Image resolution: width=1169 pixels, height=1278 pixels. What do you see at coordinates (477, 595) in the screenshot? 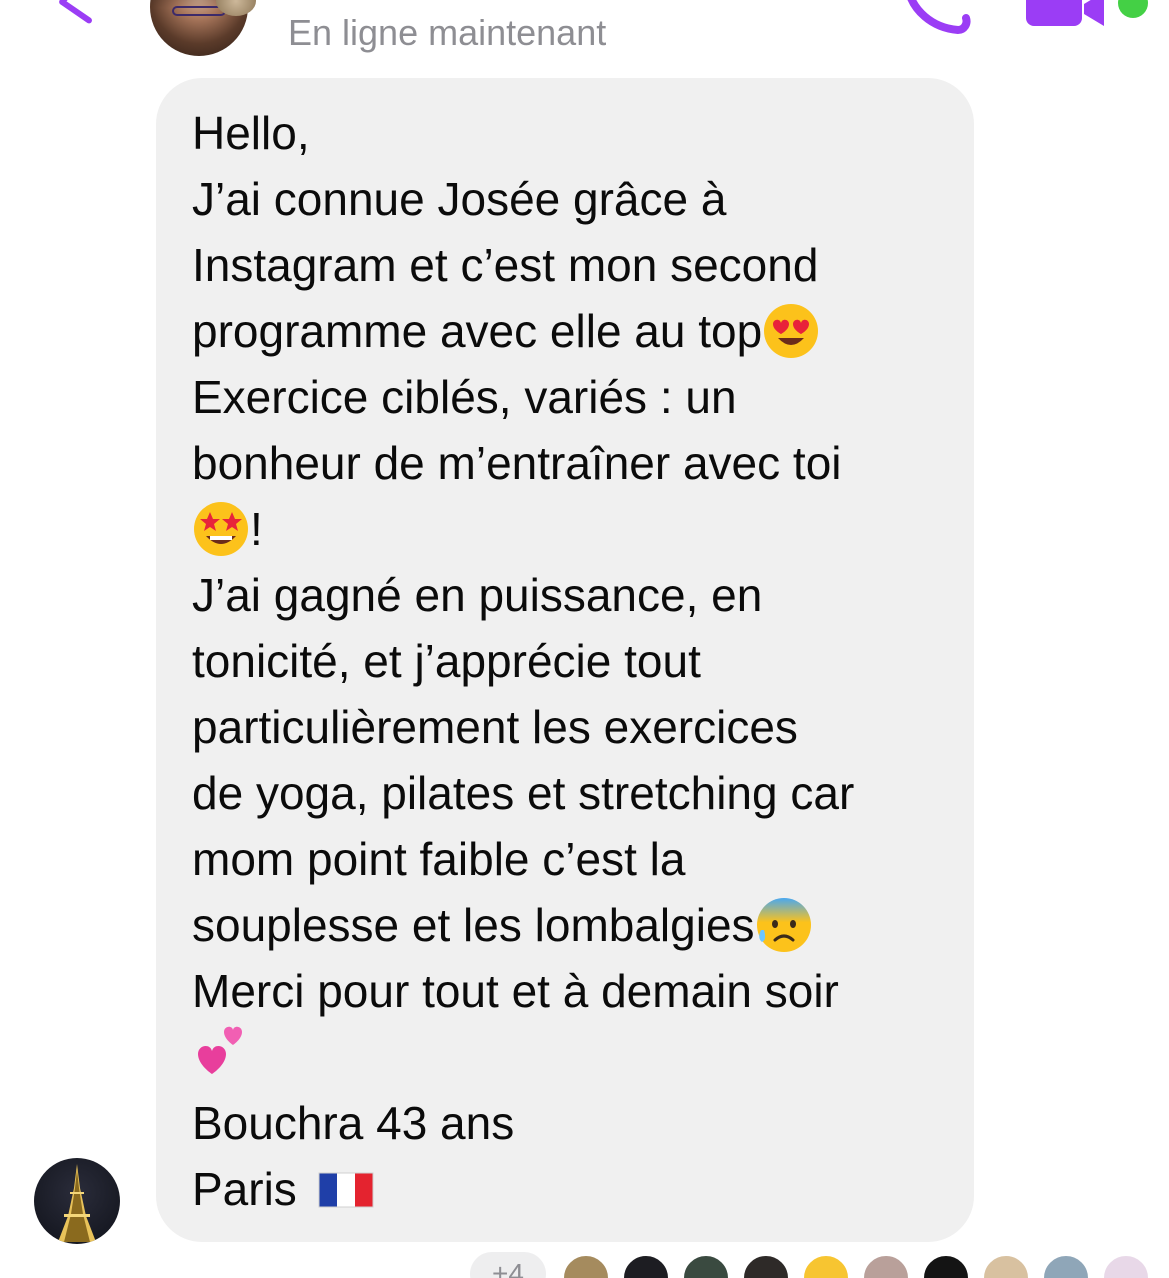
I see `message-line: J’ai gagné en puissance, en` at bounding box center [477, 595].